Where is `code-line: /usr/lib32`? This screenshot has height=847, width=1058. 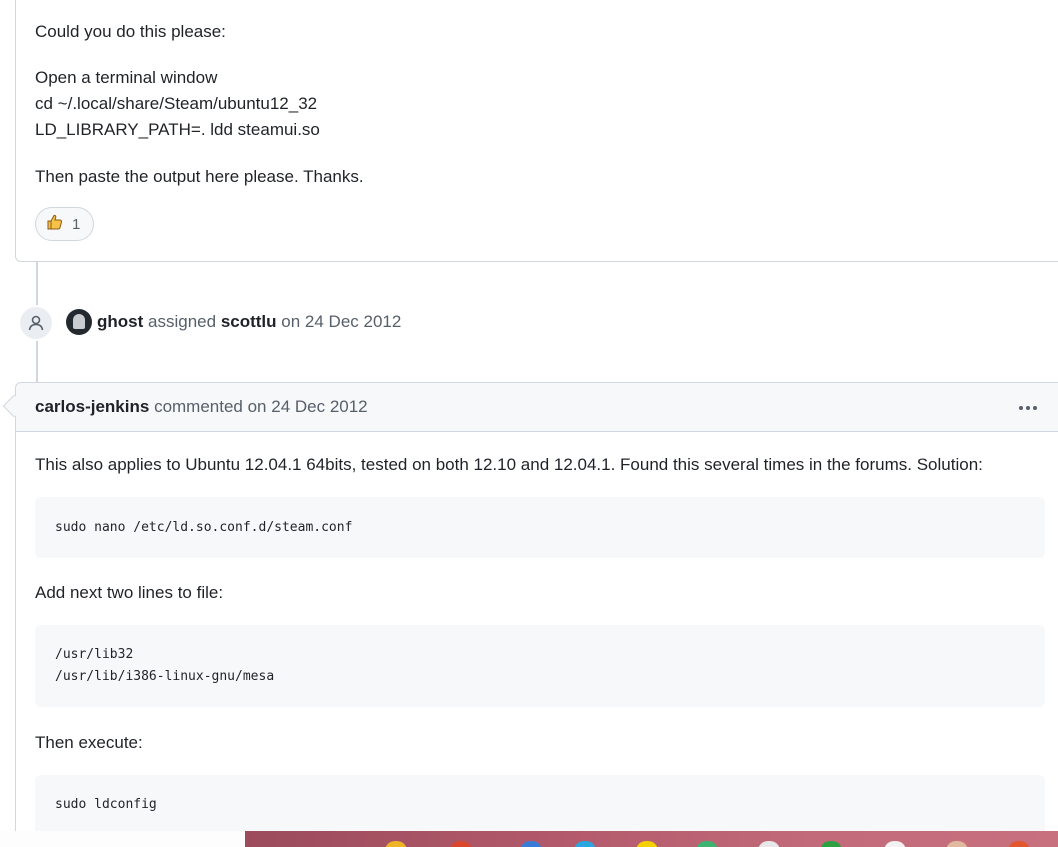
code-line: /usr/lib32 is located at coordinates (94, 654).